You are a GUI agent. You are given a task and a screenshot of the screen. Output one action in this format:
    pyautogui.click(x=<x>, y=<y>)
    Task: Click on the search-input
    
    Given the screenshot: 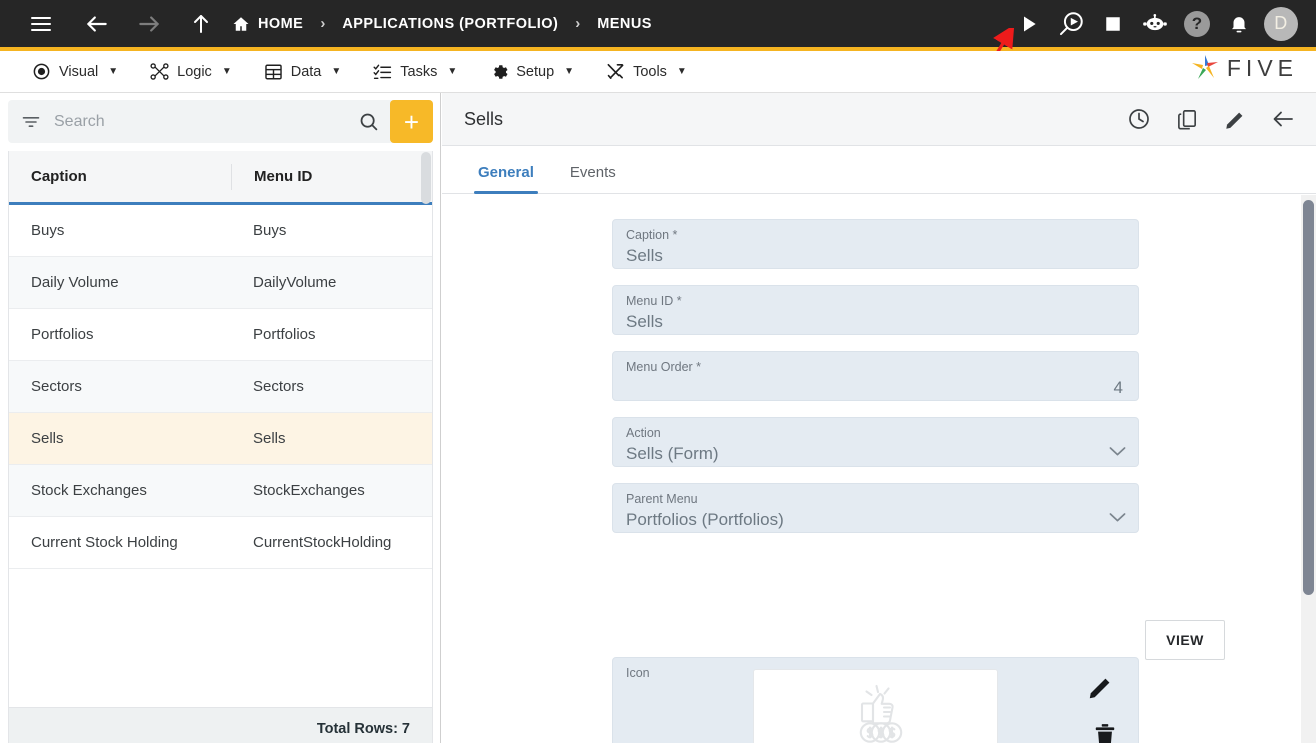 What is the action you would take?
    pyautogui.click(x=198, y=121)
    